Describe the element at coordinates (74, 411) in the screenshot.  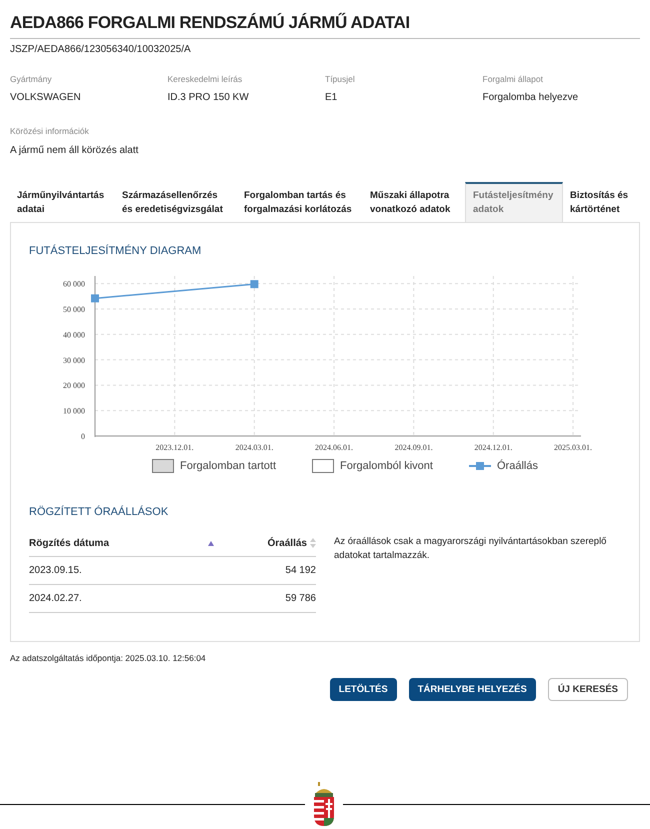
I see `y-tick-label: 10 000` at that location.